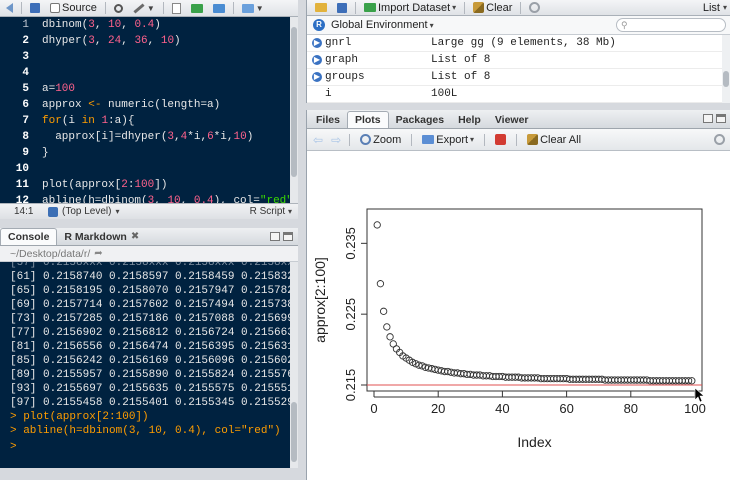 The image size is (730, 480). What do you see at coordinates (380, 140) in the screenshot?
I see `zoom-button: Zoom` at bounding box center [380, 140].